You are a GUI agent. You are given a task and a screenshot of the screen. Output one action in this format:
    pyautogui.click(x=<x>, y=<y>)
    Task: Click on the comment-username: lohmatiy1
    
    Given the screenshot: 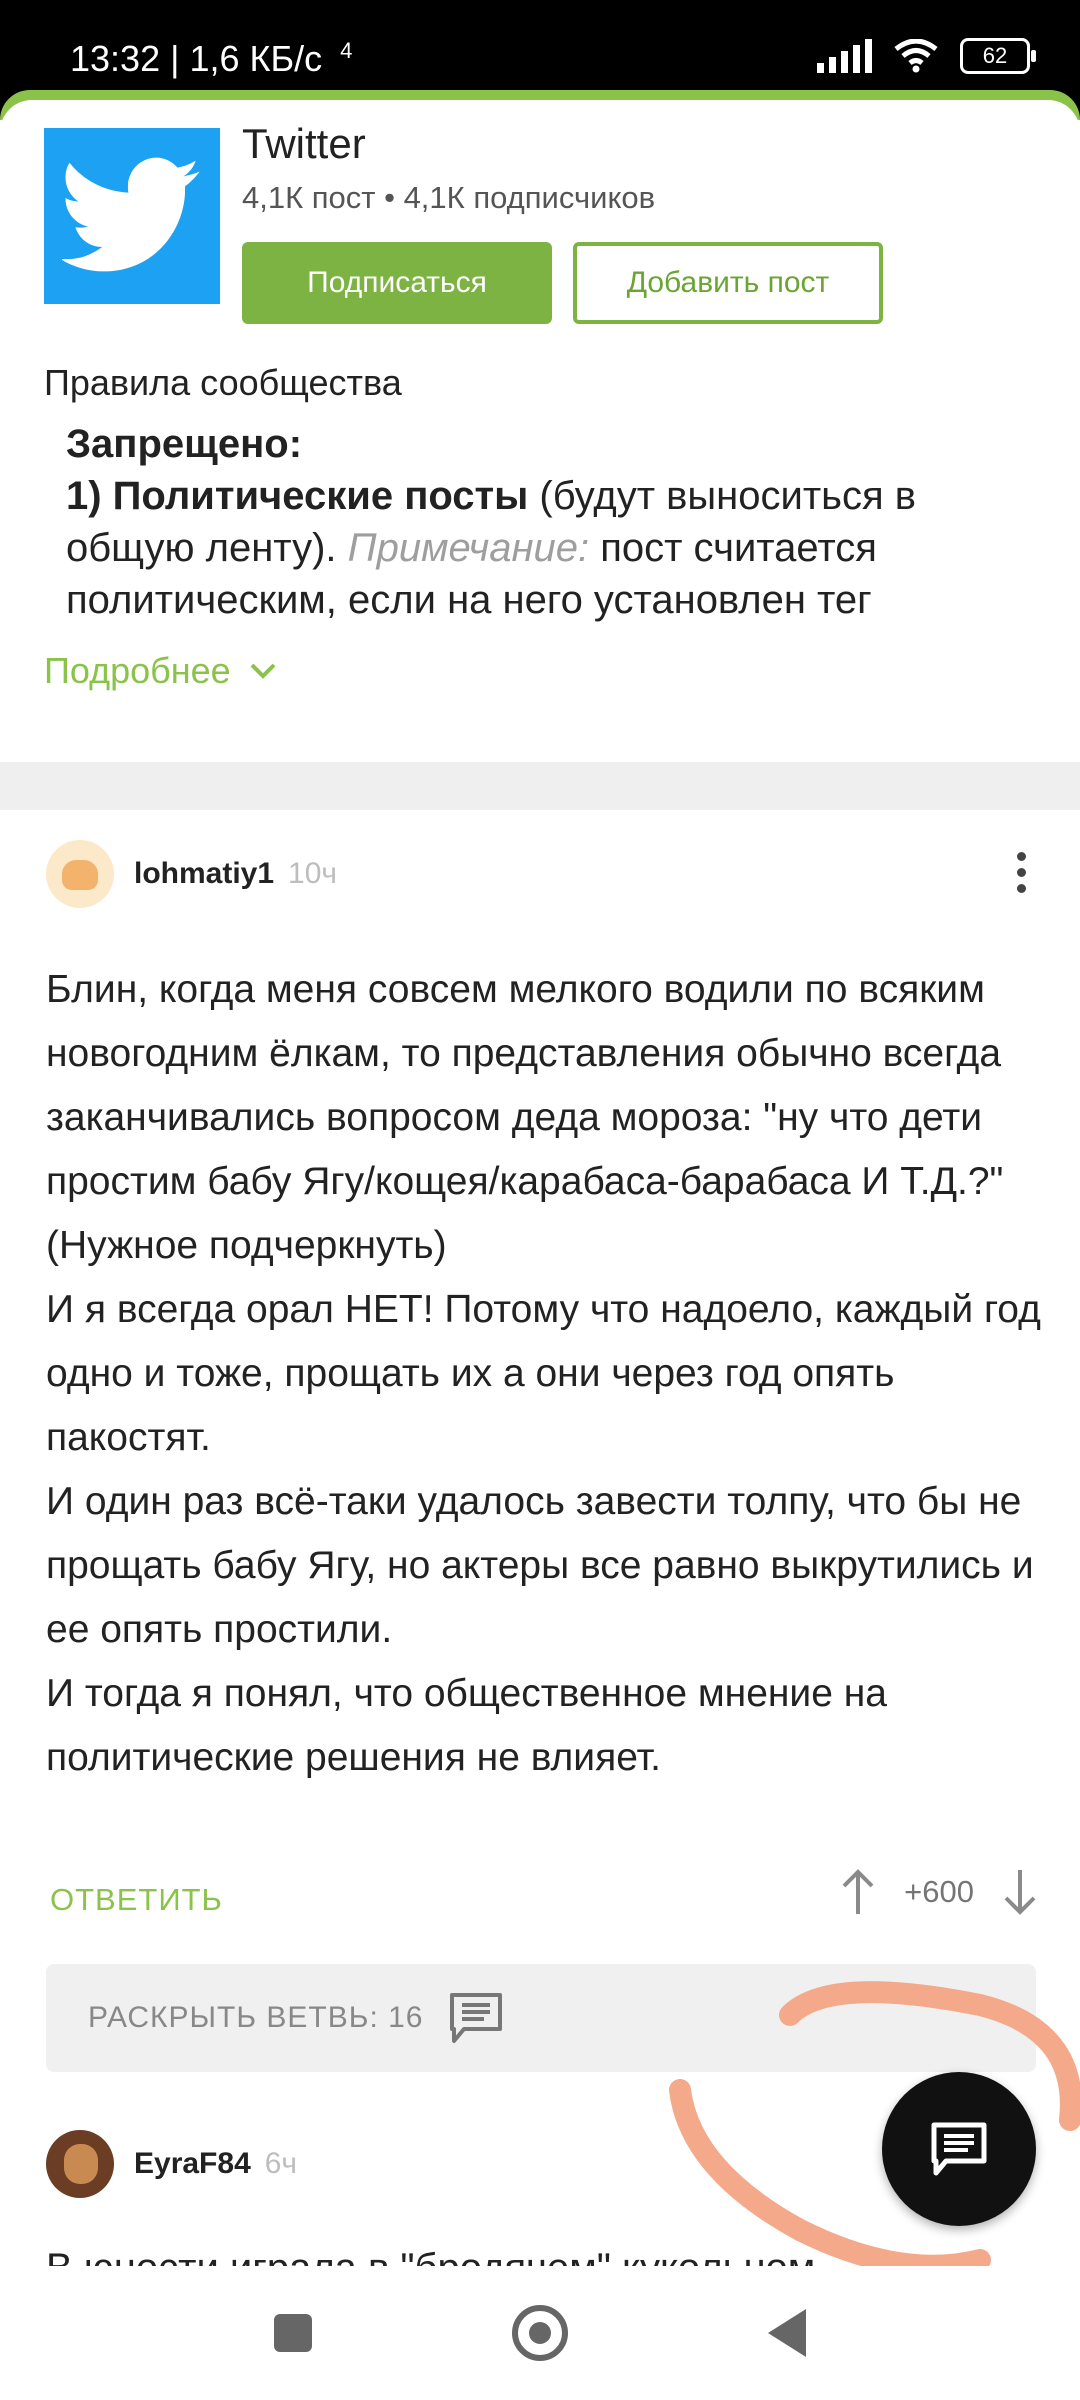 What is the action you would take?
    pyautogui.click(x=204, y=874)
    